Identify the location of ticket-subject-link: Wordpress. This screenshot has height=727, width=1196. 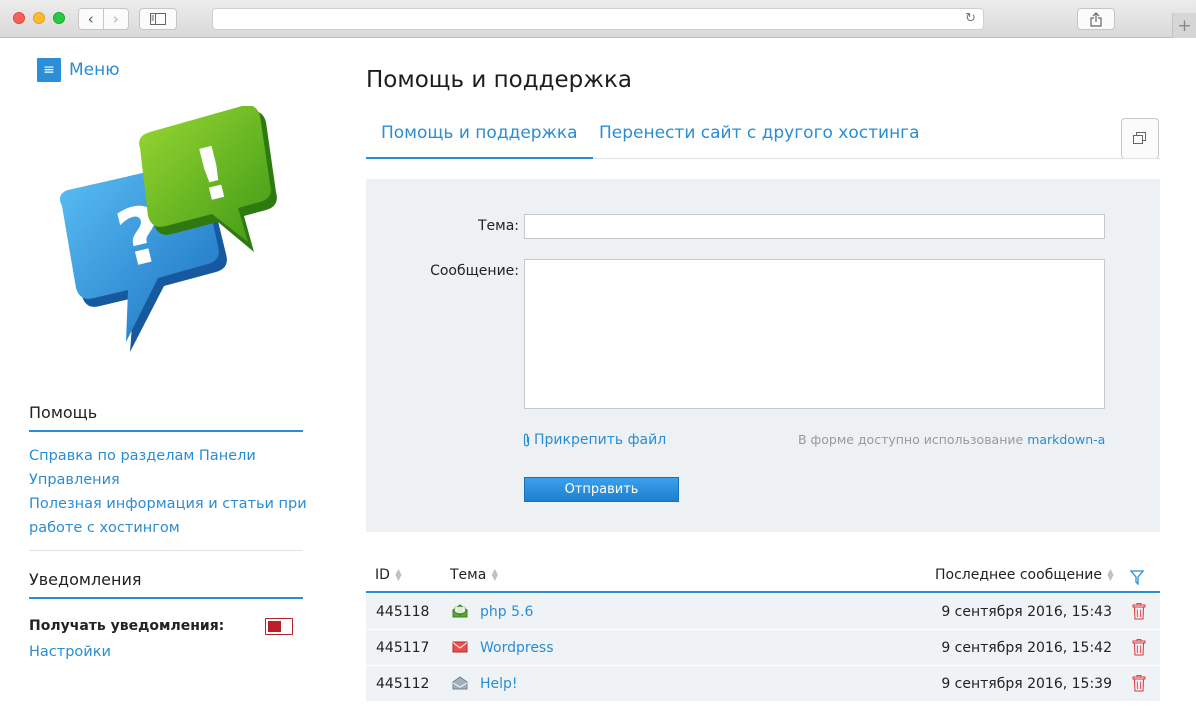
(517, 648).